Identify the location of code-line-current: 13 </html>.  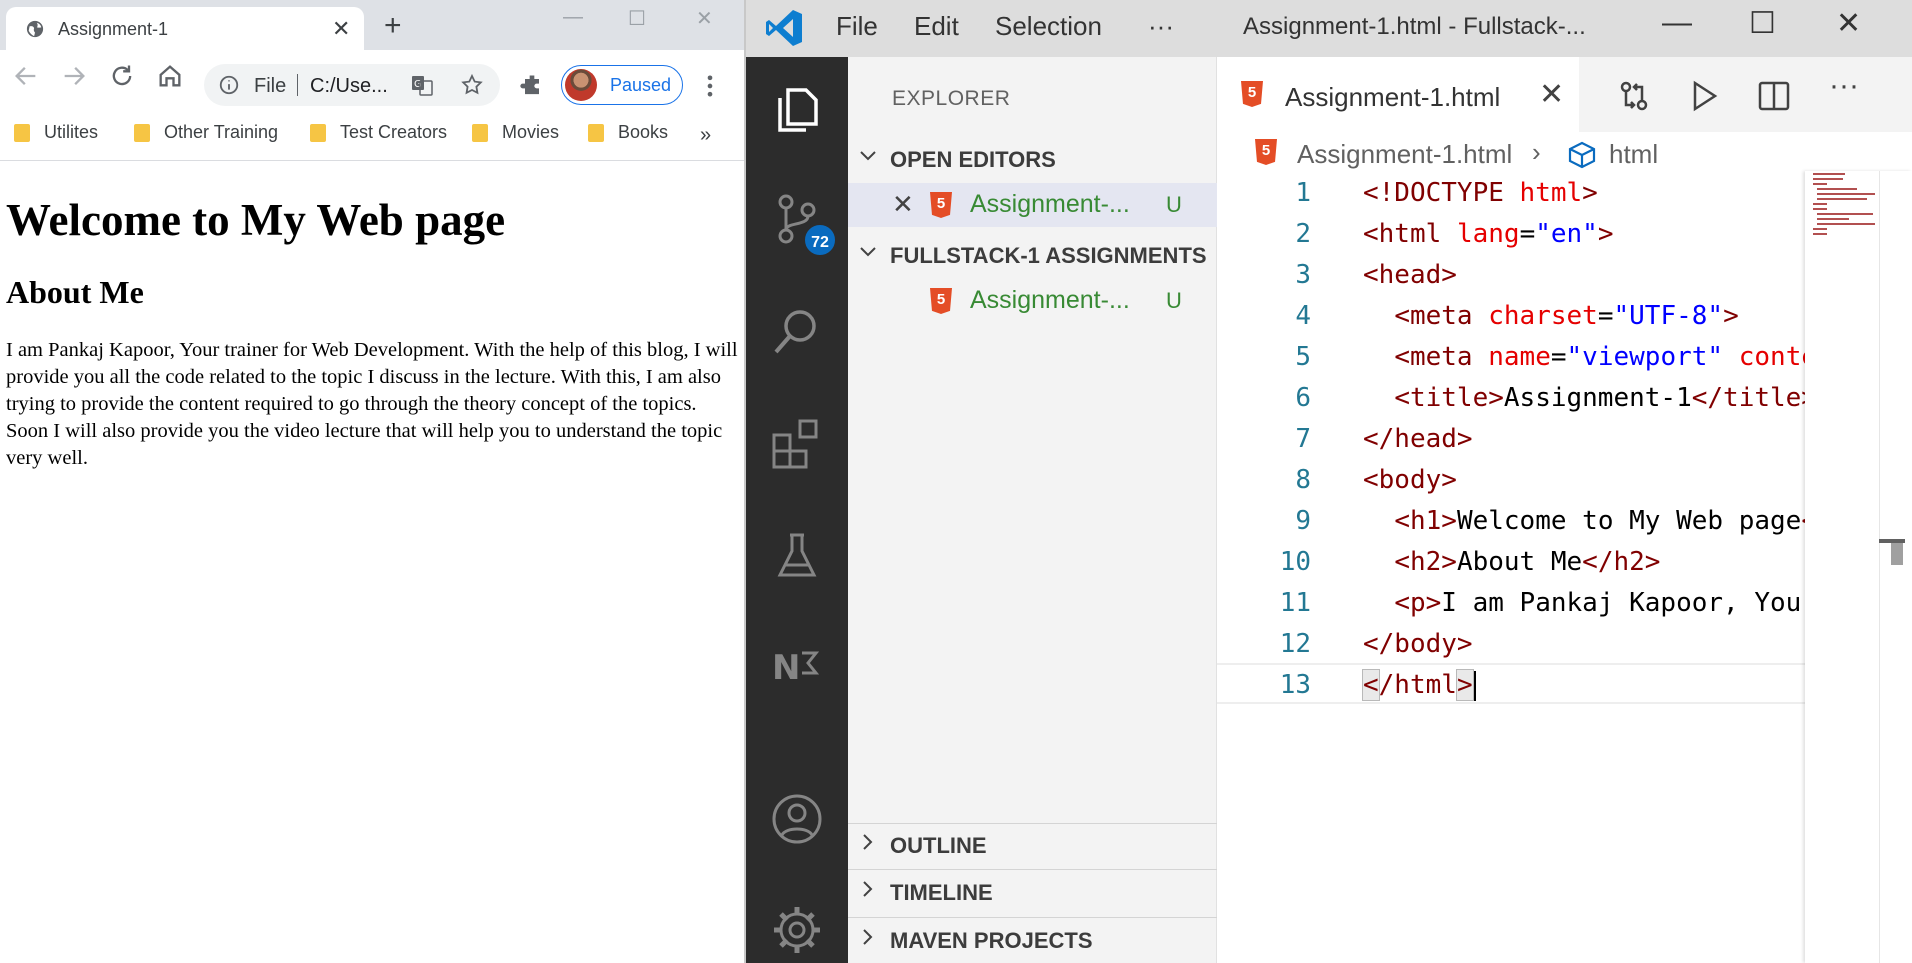
(1511, 683).